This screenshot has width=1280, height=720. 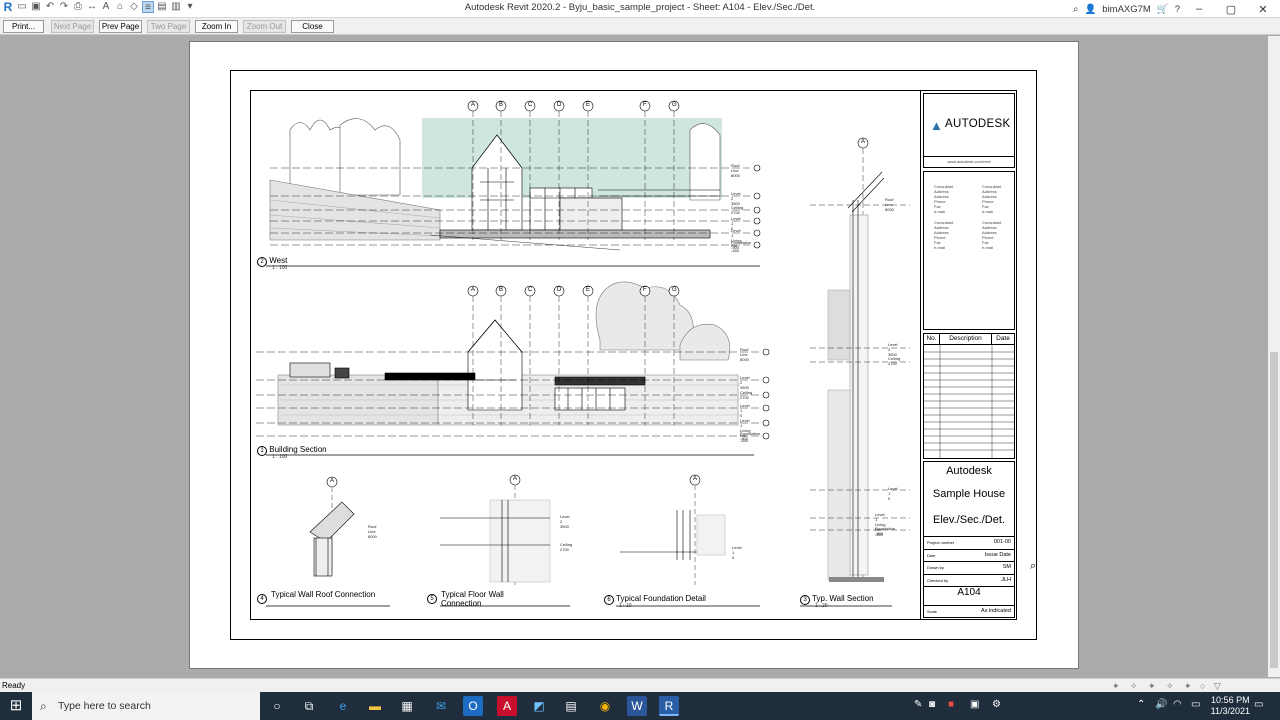 I want to click on calculator-icon: ▤, so click(x=571, y=706).